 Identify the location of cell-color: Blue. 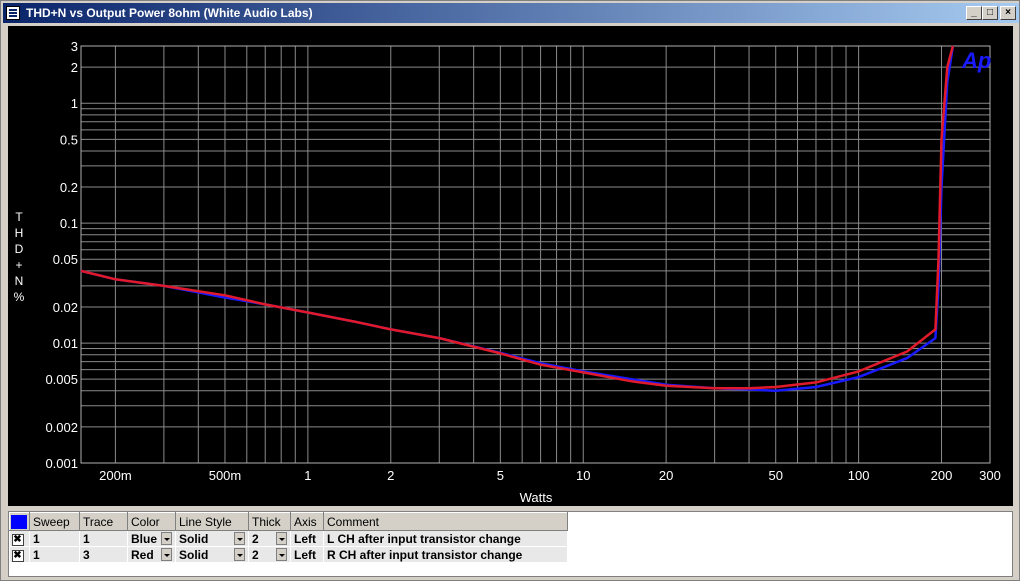
(151, 538).